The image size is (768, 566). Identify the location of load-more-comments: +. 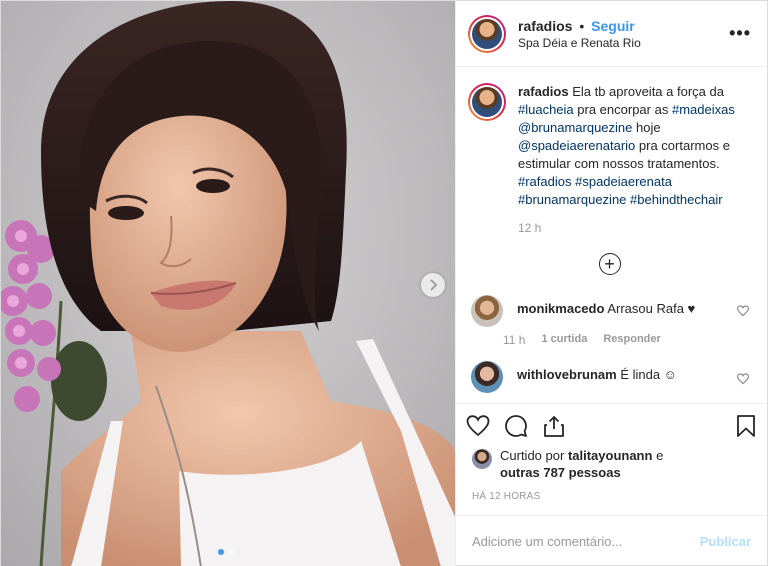
(609, 264).